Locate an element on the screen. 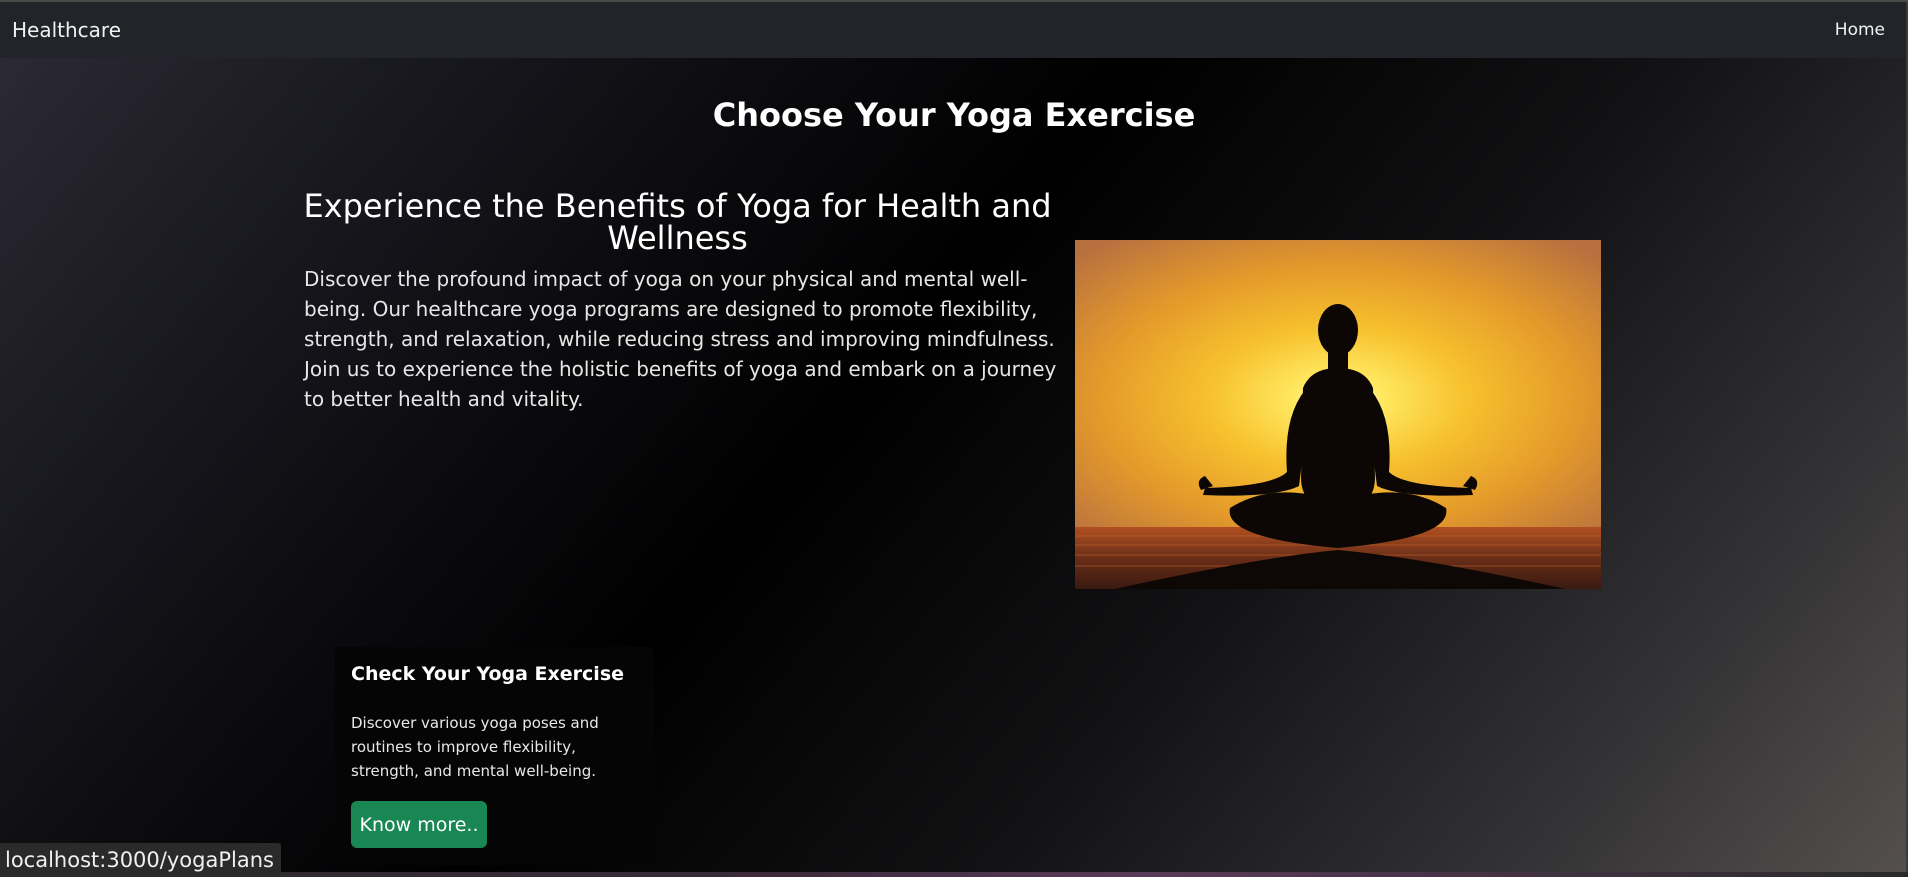 This screenshot has width=1908, height=877. page-bottom-edge is located at coordinates (954, 874).